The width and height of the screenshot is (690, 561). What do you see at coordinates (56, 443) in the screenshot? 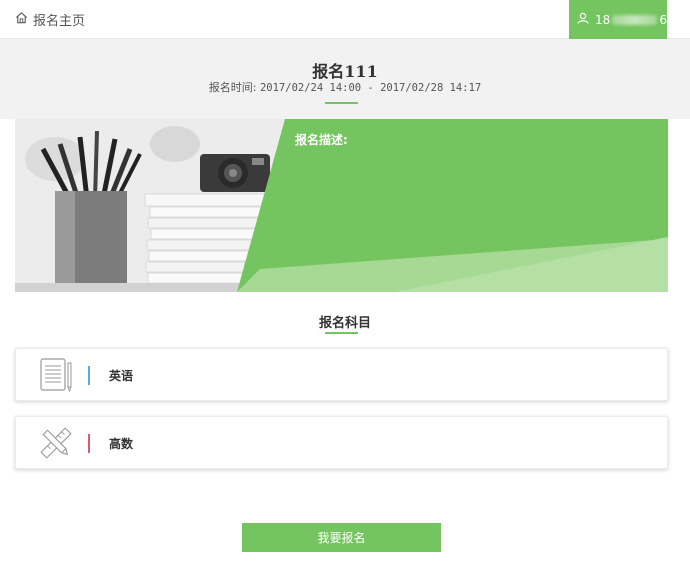
I see `ruler-pencil-icon` at bounding box center [56, 443].